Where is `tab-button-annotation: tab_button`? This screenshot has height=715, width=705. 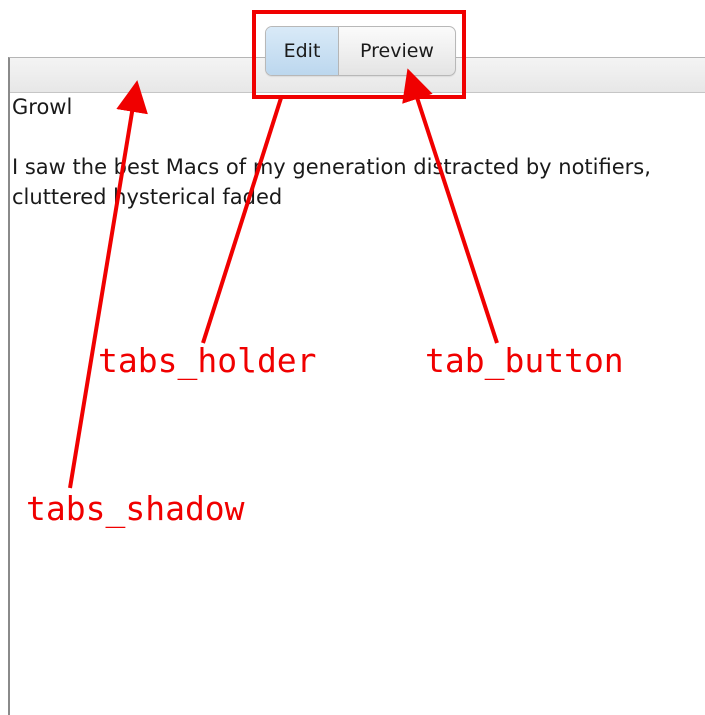
tab-button-annotation: tab_button is located at coordinates (524, 360).